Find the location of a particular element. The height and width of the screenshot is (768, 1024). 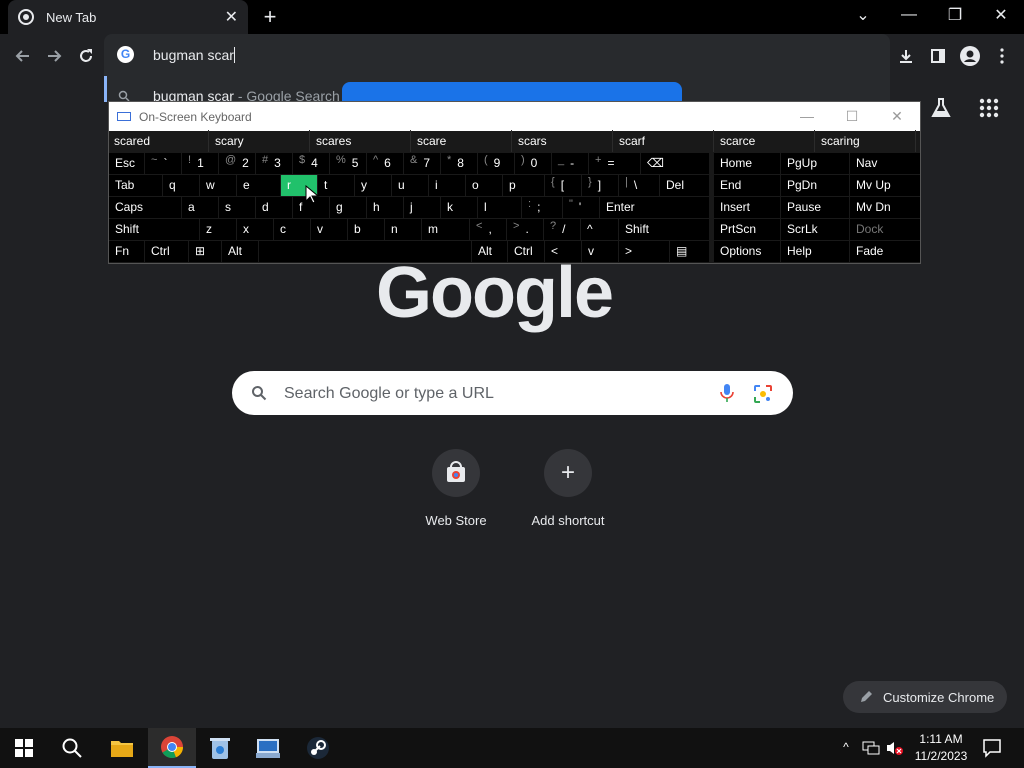

osk-key: ) 0 is located at coordinates (533, 163).